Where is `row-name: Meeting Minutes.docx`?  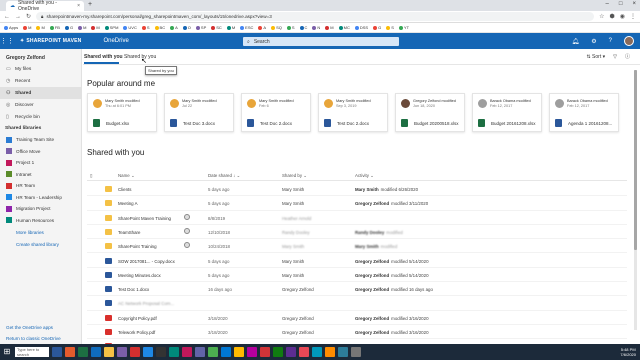 row-name: Meeting Minutes.docx is located at coordinates (139, 275).